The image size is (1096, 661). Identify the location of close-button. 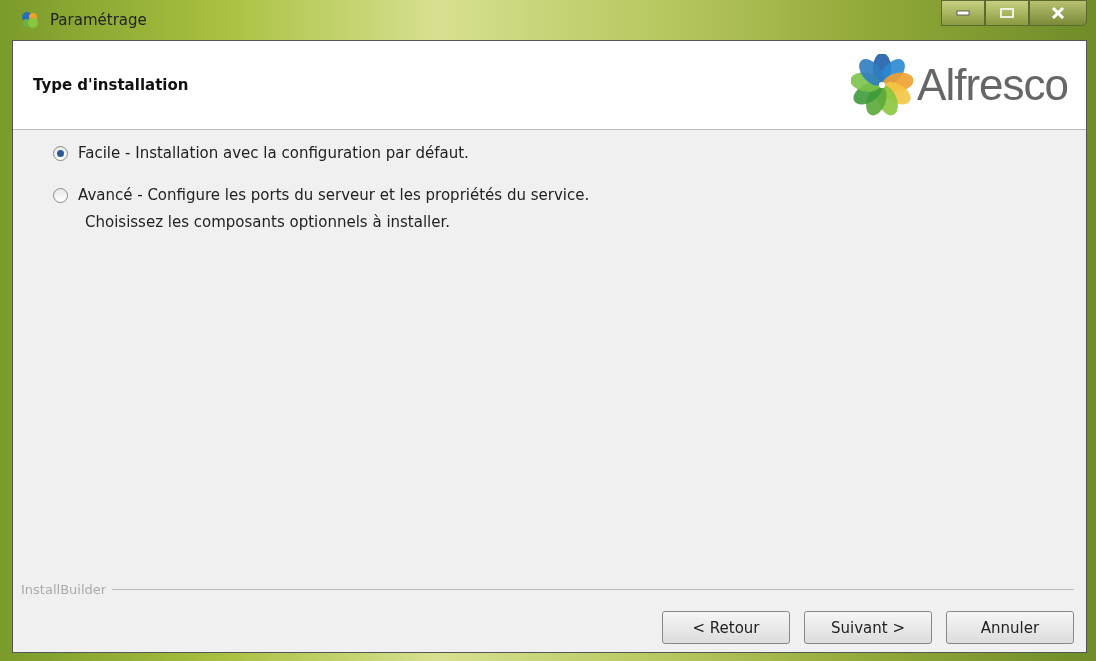
(1058, 13).